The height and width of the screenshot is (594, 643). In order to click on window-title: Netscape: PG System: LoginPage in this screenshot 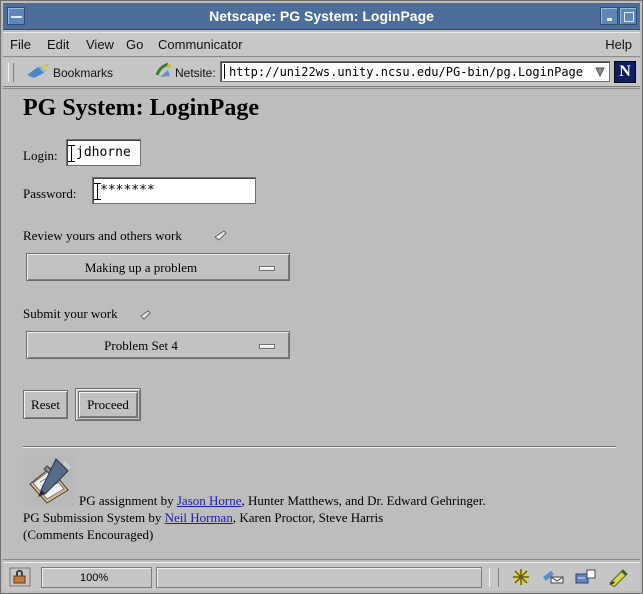, I will do `click(321, 16)`.